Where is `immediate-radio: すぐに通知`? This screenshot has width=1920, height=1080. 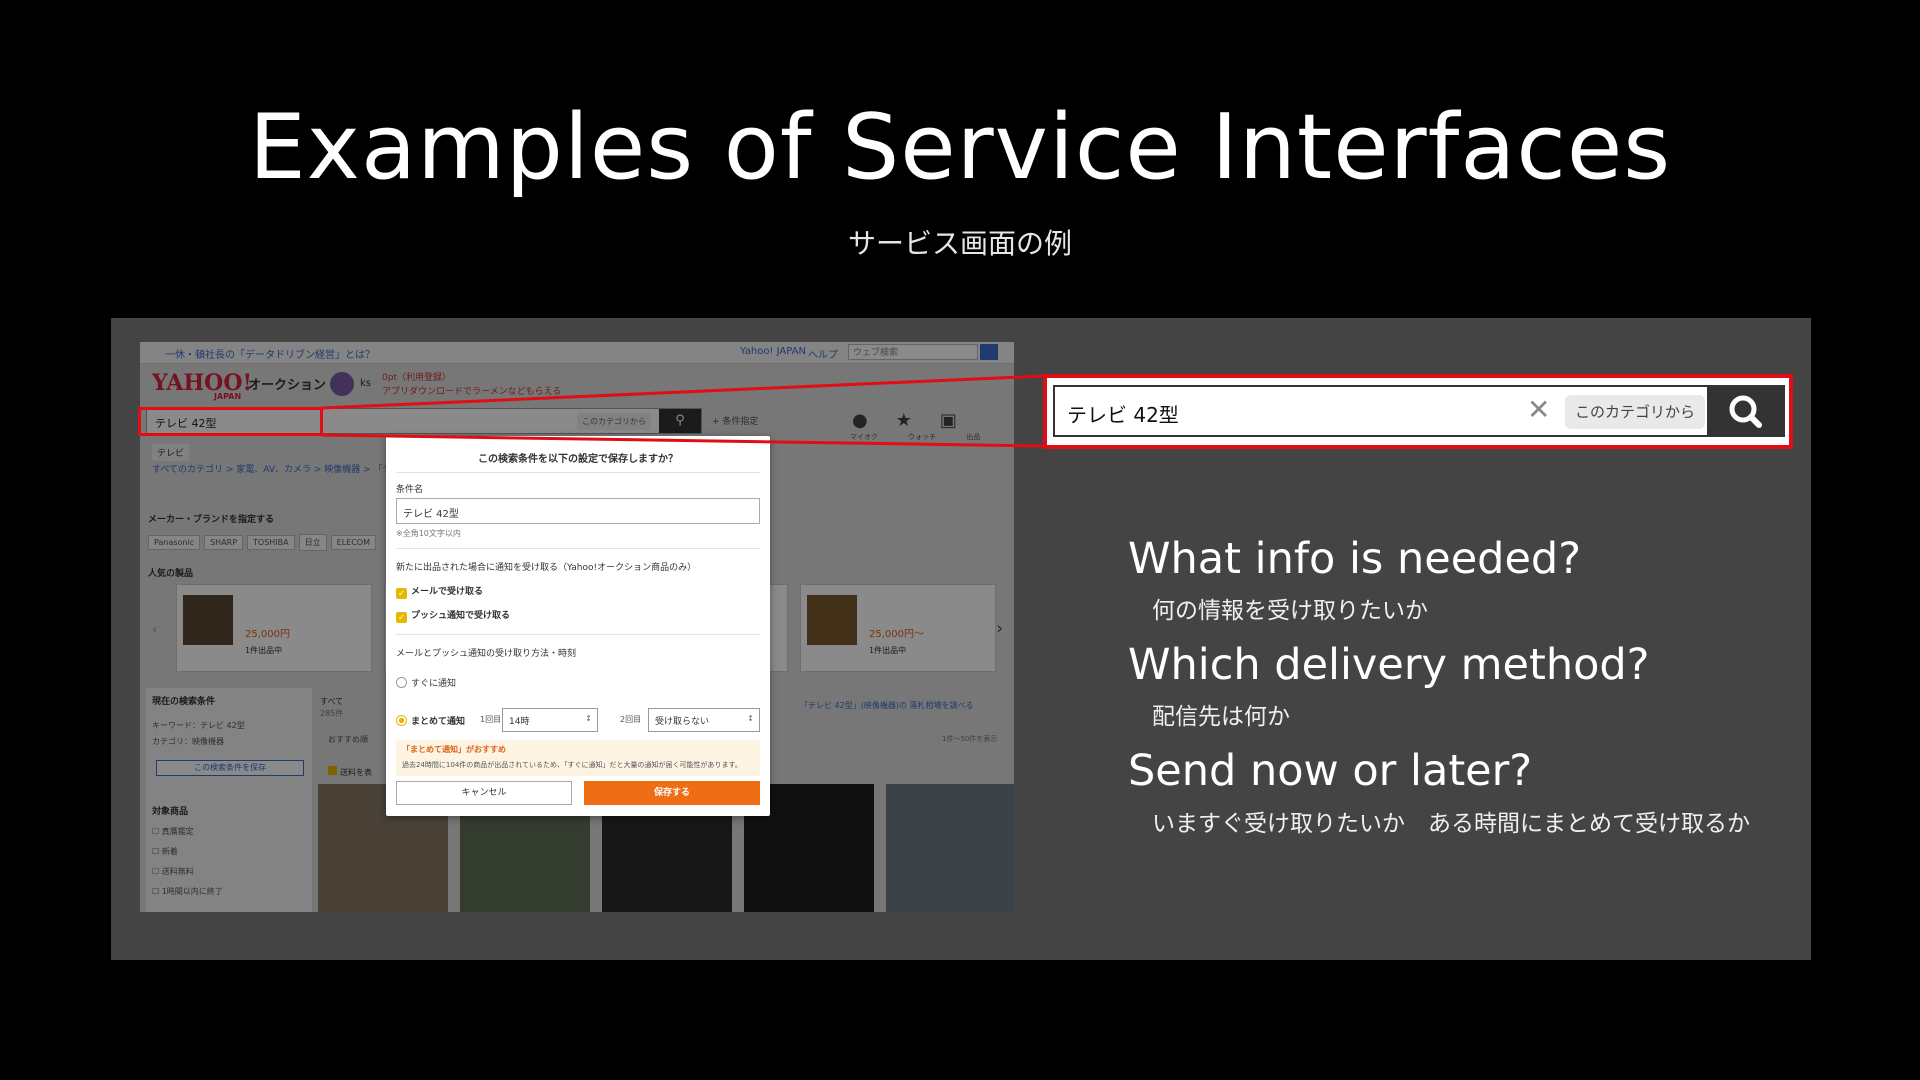 immediate-radio: すぐに通知 is located at coordinates (426, 682).